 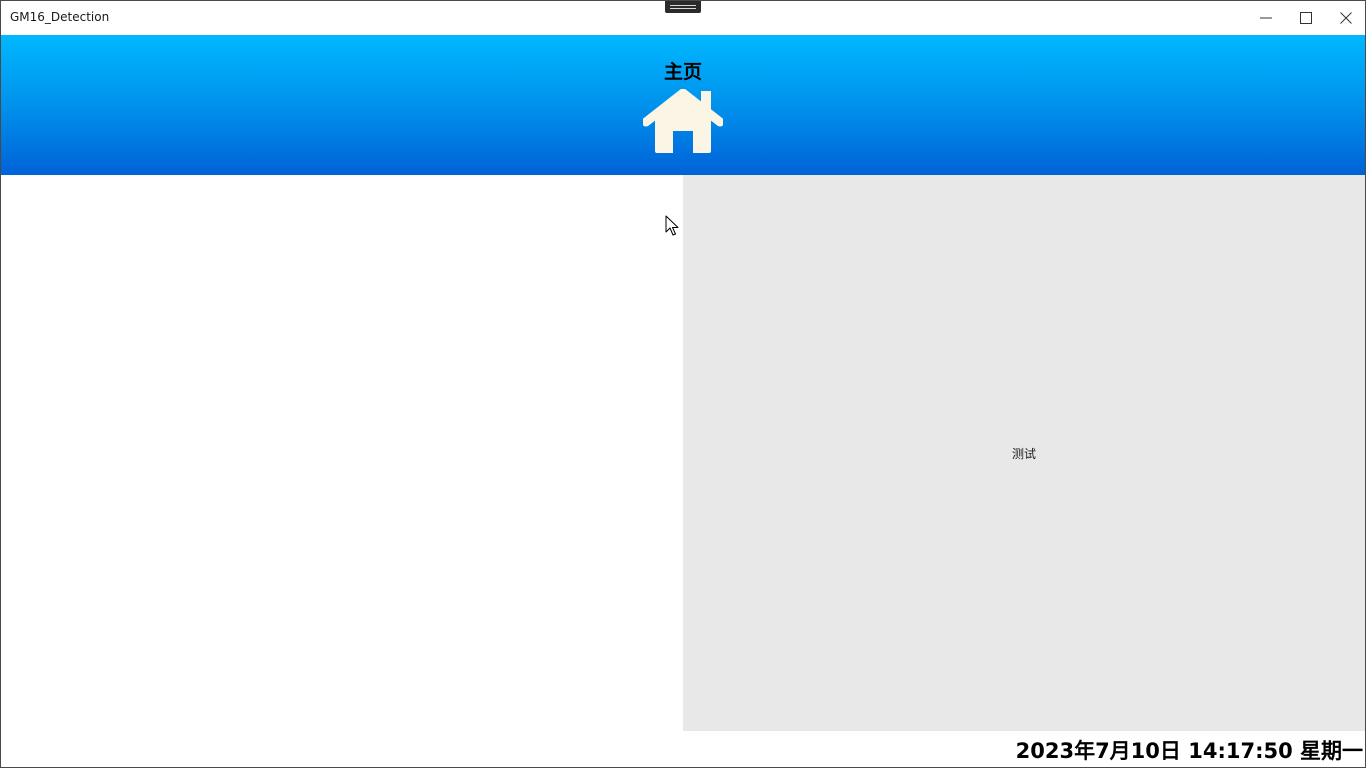 I want to click on snap-handle, so click(x=683, y=7).